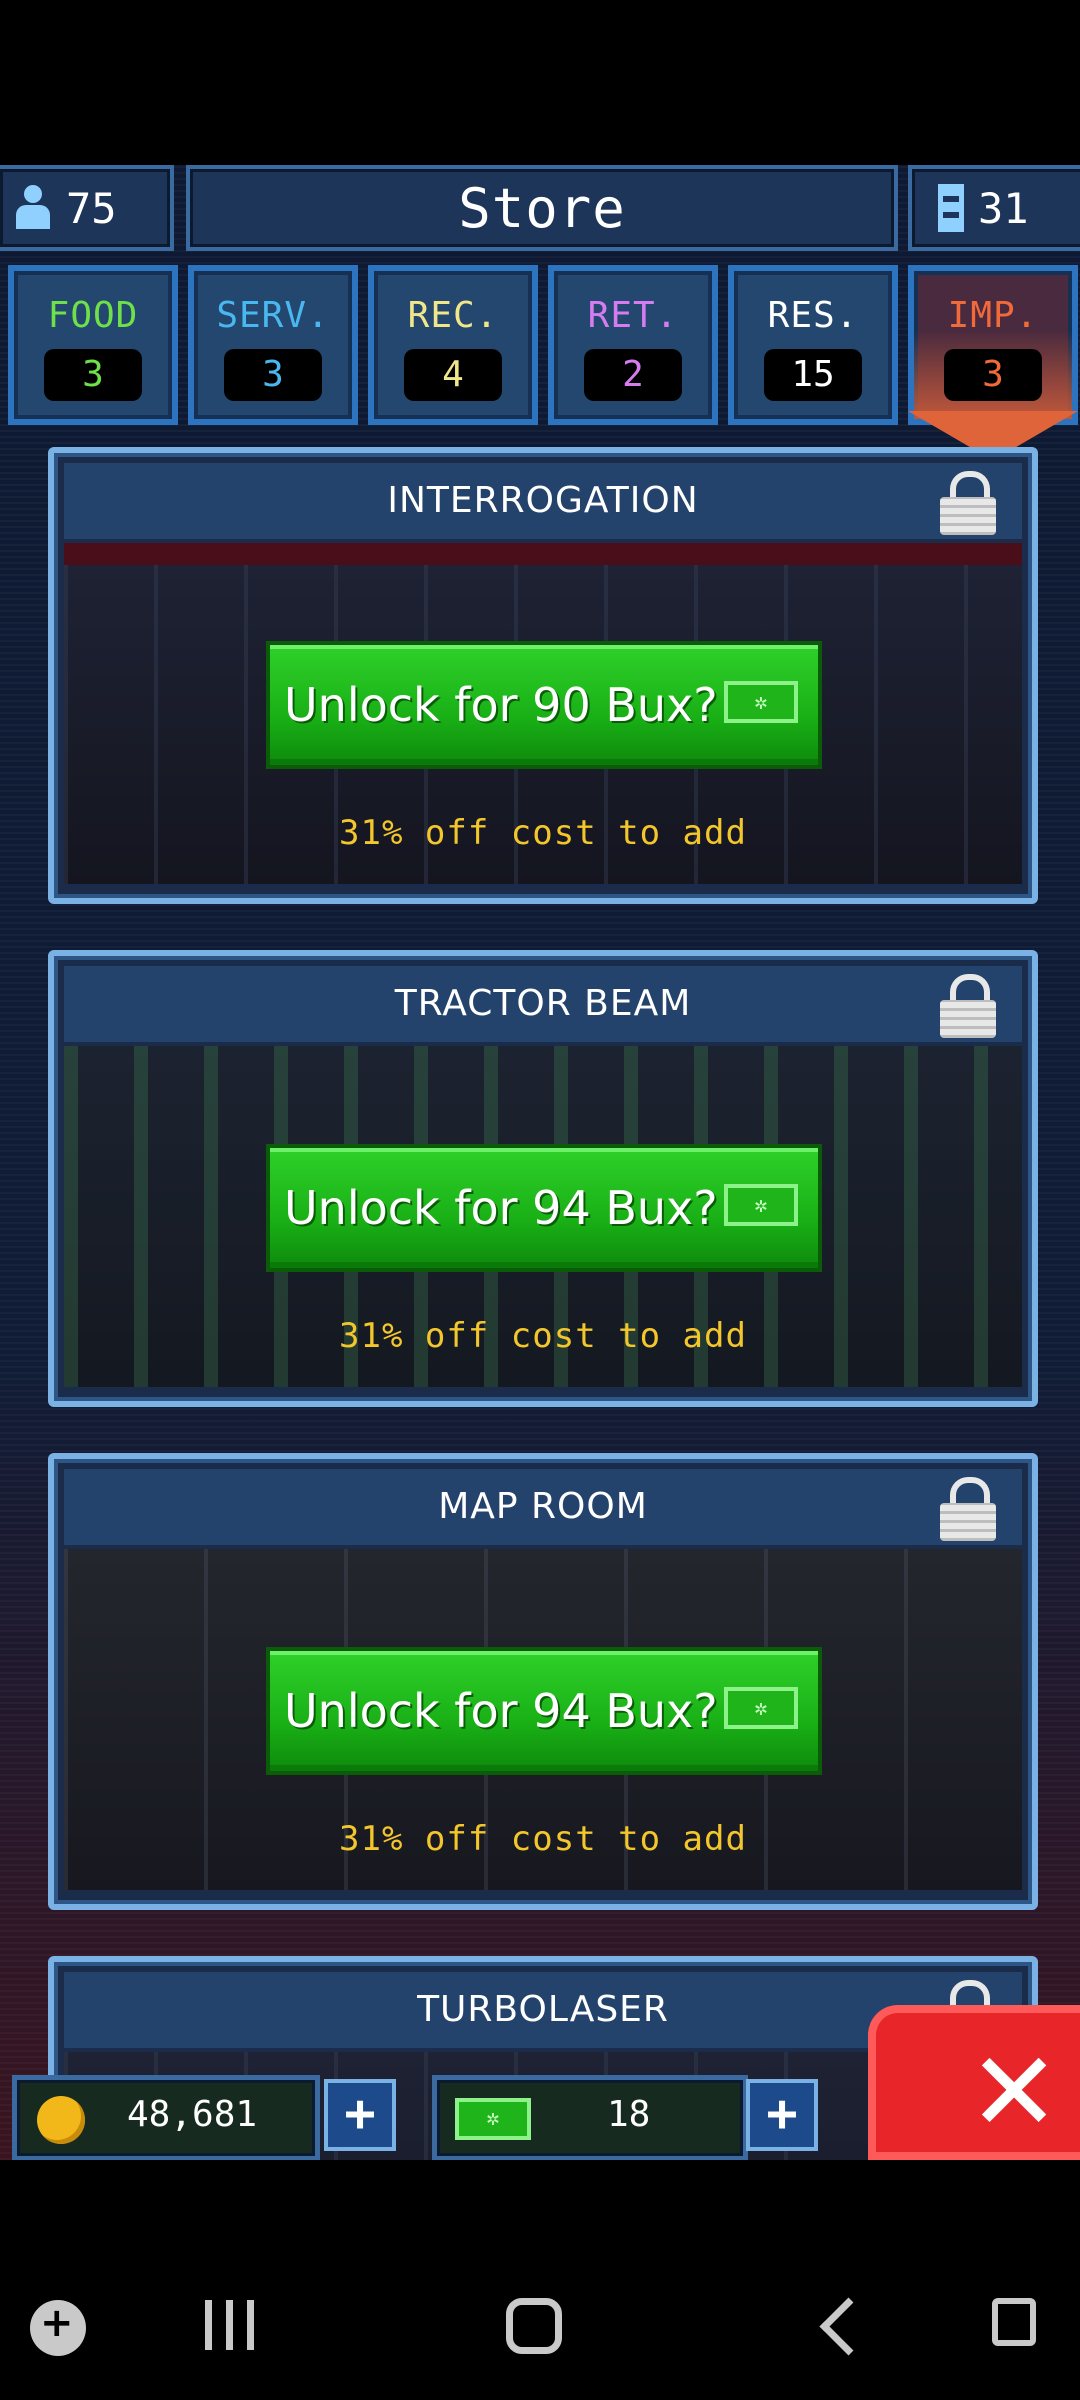  I want to click on tab-service: SERV. 3, so click(273, 345).